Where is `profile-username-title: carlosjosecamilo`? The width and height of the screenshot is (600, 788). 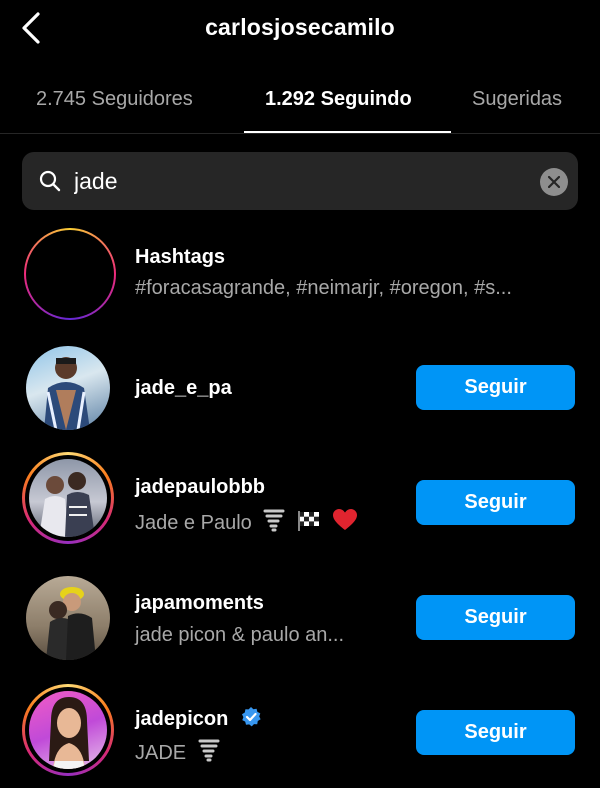 profile-username-title: carlosjosecamilo is located at coordinates (300, 27).